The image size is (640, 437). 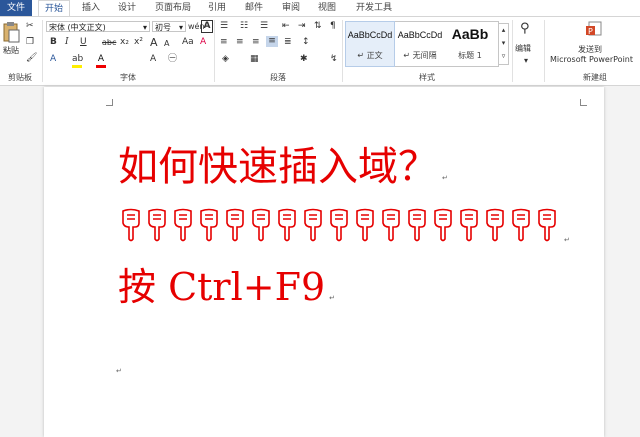 What do you see at coordinates (272, 41) in the screenshot?
I see `justify-icon: ≡` at bounding box center [272, 41].